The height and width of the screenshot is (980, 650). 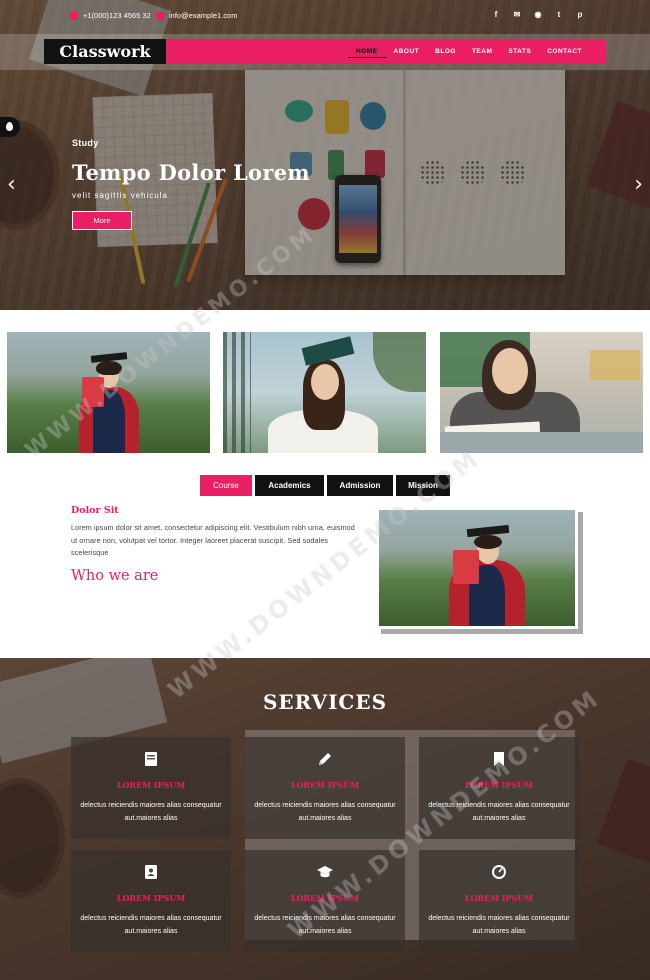 What do you see at coordinates (11, 184) in the screenshot?
I see `slider-prev-arrow-icon: ‹` at bounding box center [11, 184].